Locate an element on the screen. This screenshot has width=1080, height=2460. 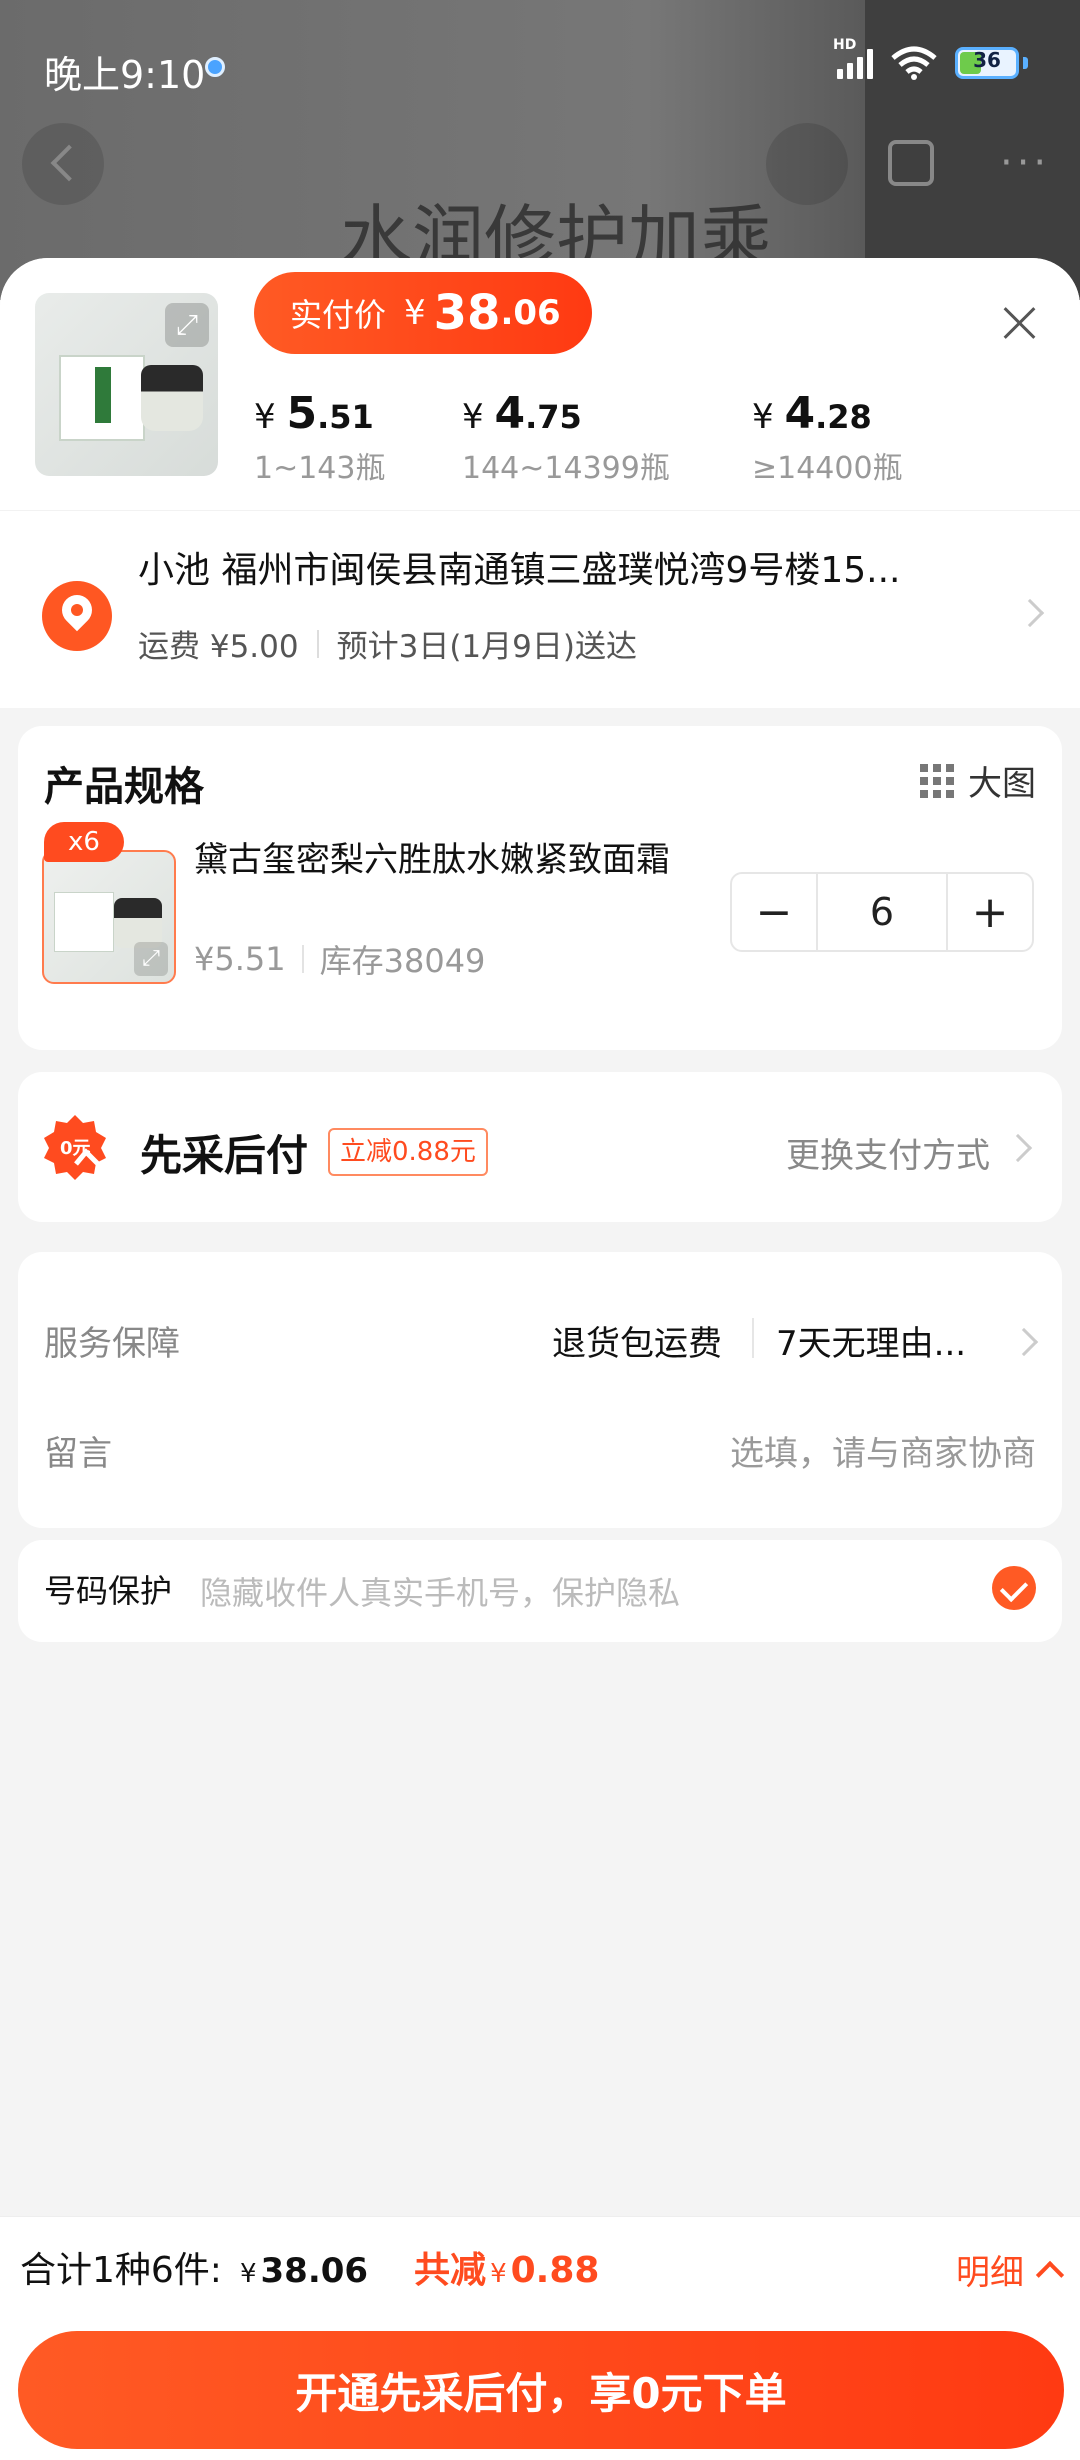
bnpl-card: 0元 先采后付 立减0.88元 更换支付方式 is located at coordinates (540, 1147).